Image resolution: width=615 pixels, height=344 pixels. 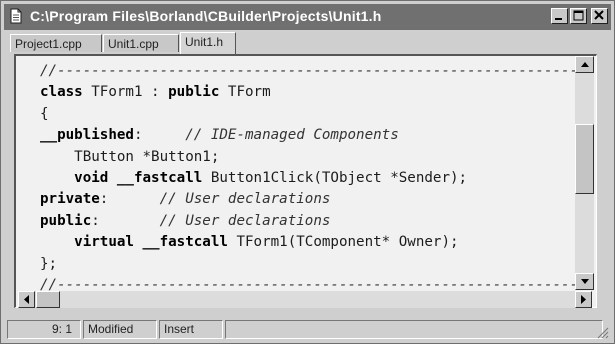 I want to click on code-token: TForm, so click(x=245, y=92).